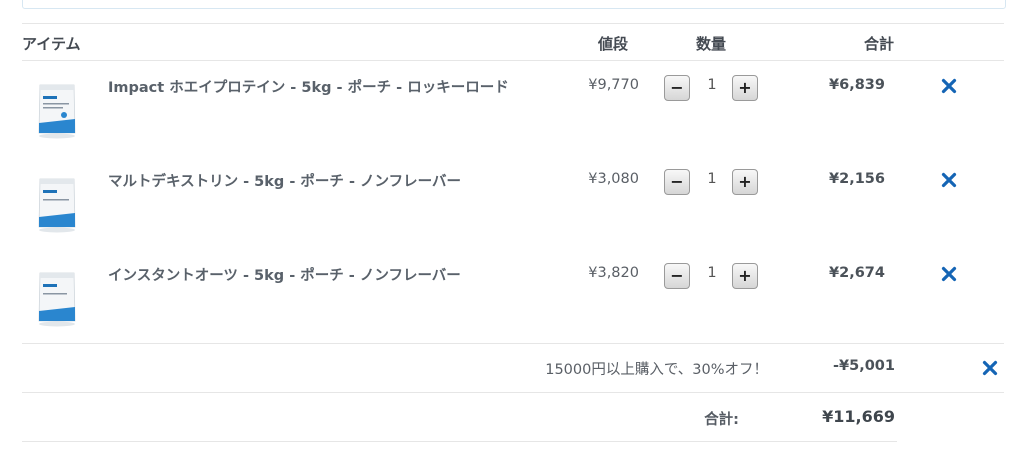 The image size is (1021, 450). I want to click on total-bottom-divider, so click(459, 441).